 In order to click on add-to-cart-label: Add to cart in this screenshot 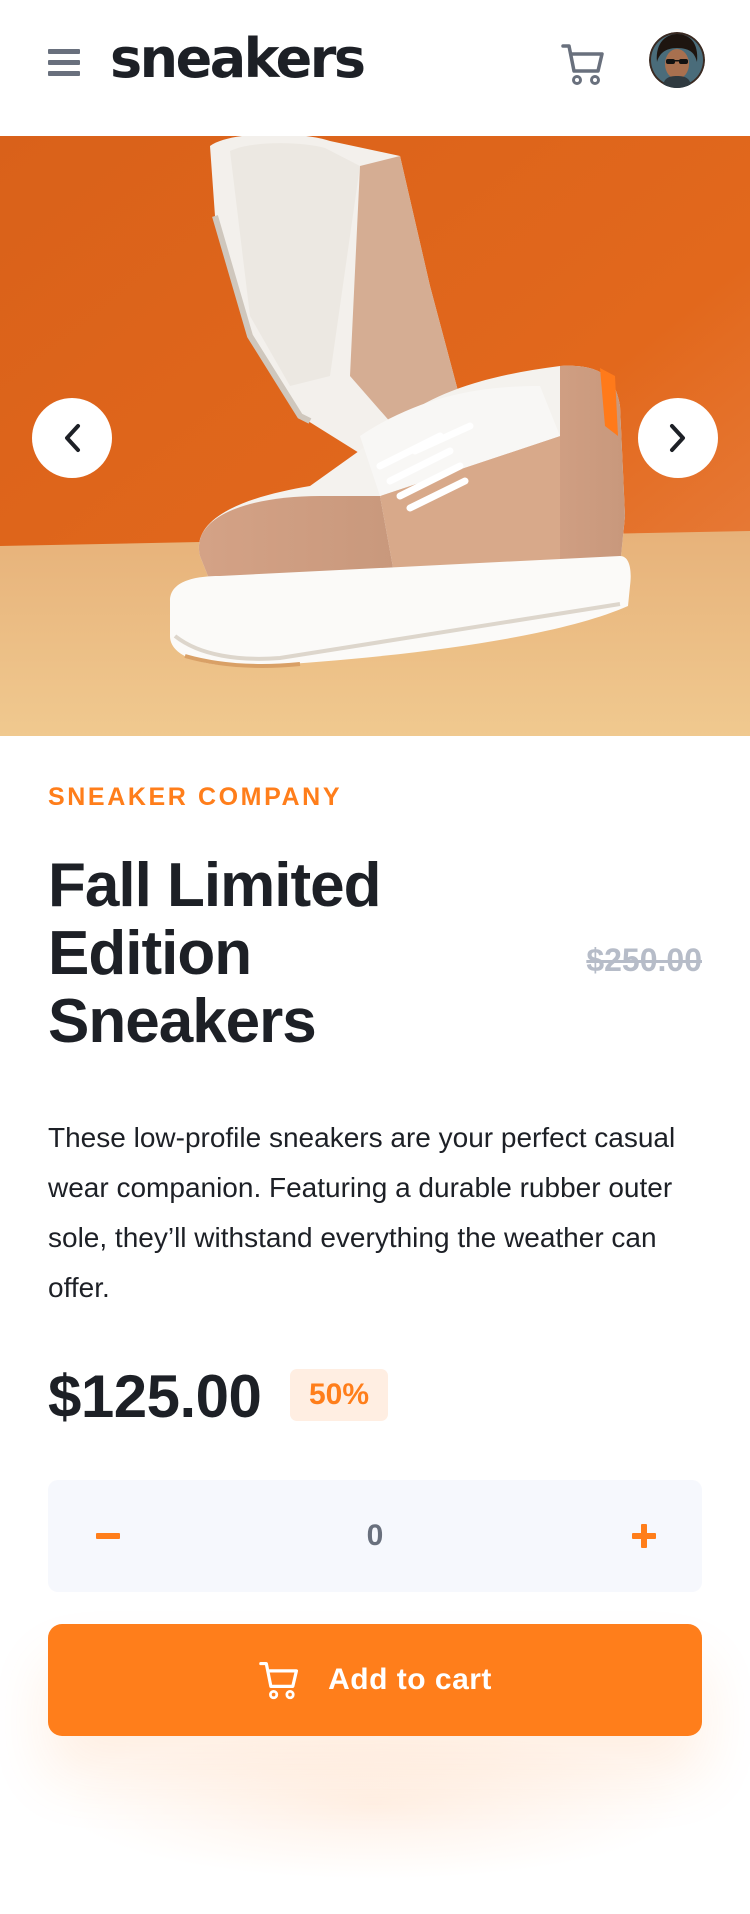, I will do `click(410, 1679)`.